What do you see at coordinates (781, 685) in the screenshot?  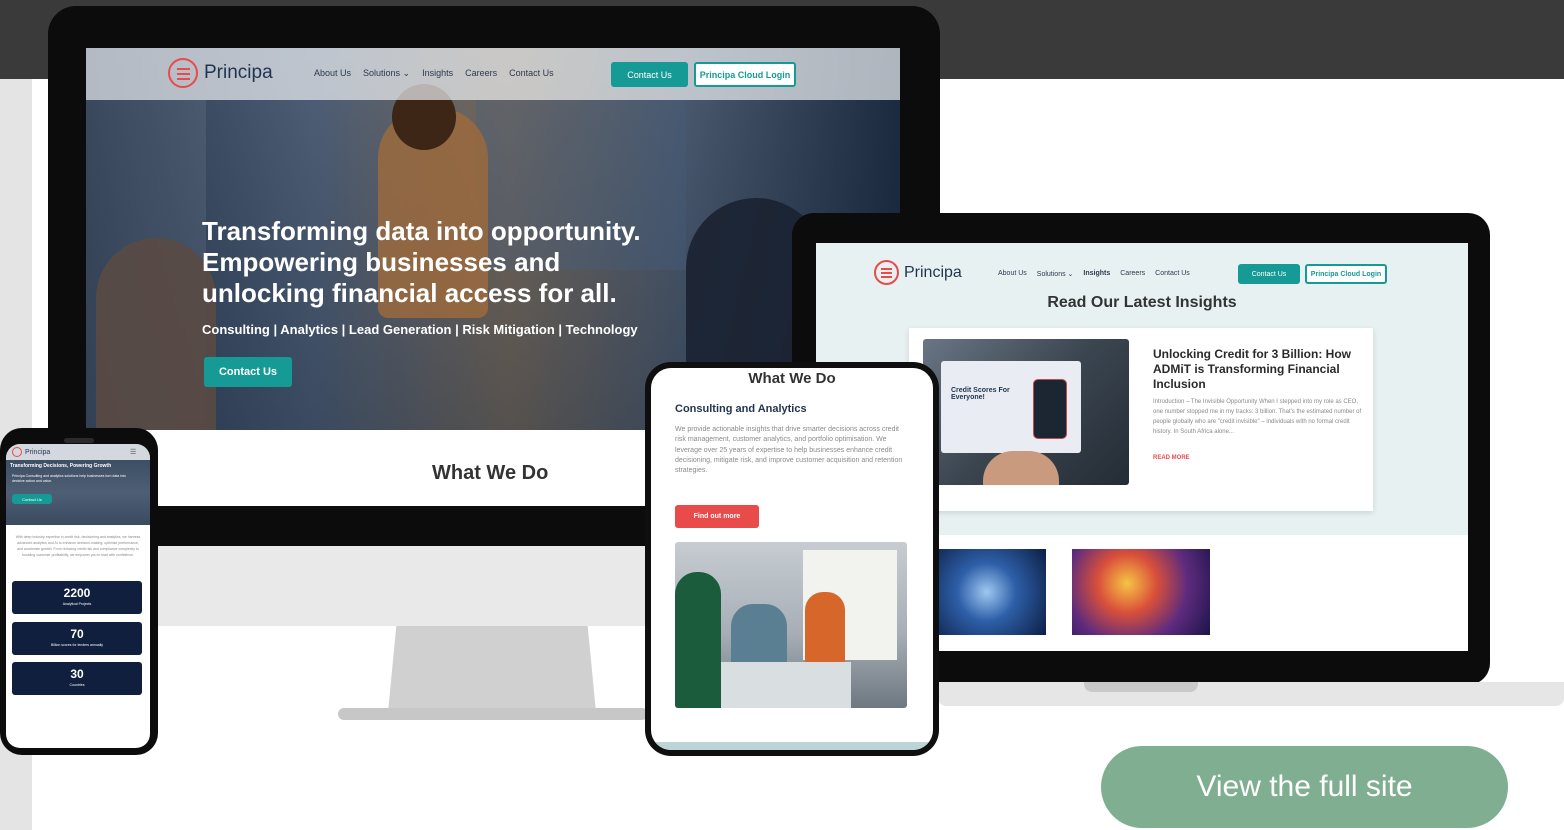 I see `meeting-table` at bounding box center [781, 685].